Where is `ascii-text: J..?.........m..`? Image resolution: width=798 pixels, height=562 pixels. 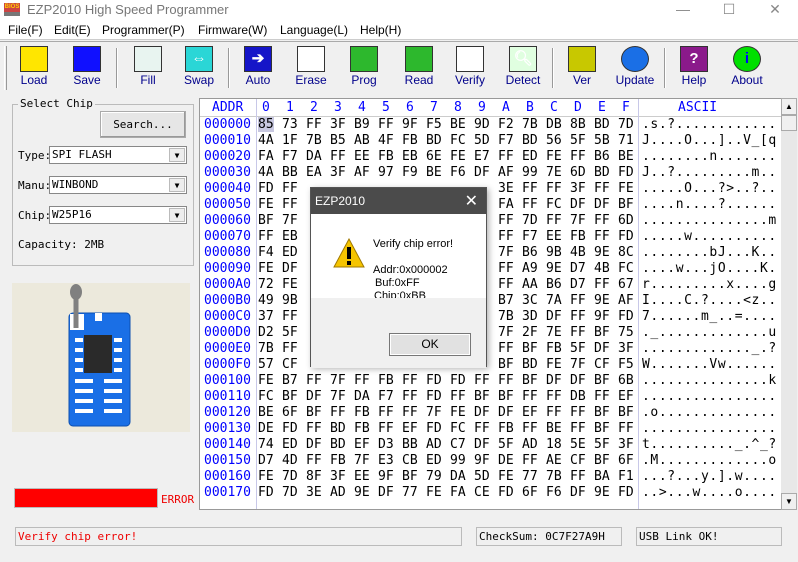 ascii-text: J..?.........m.. is located at coordinates (709, 172).